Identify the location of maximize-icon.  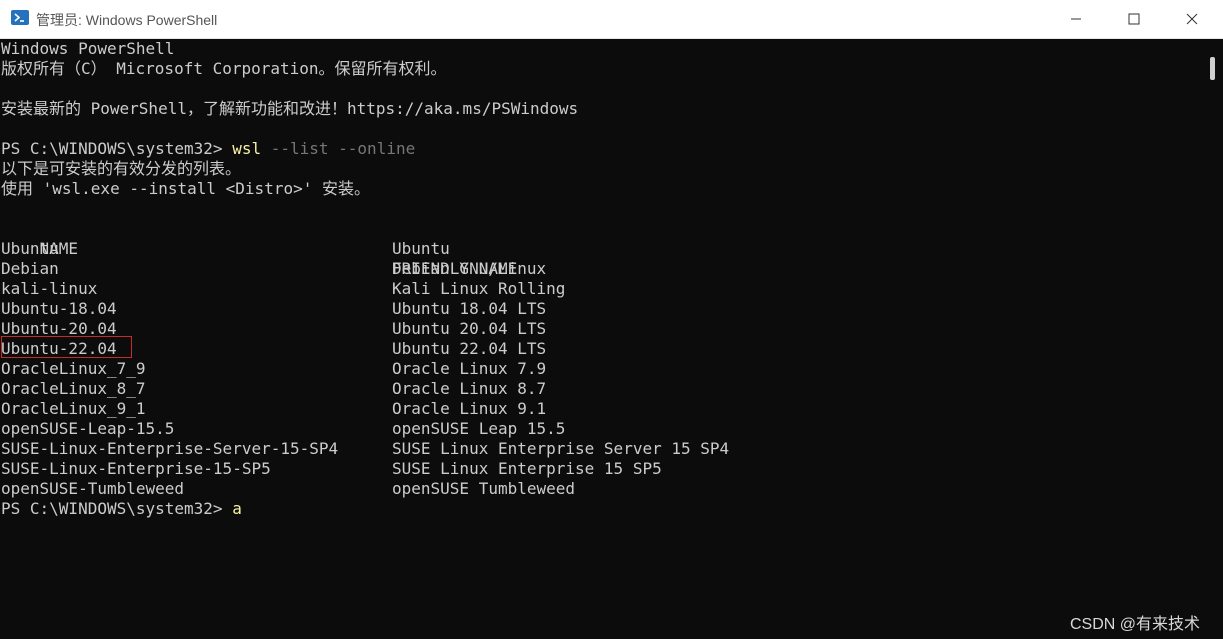
(1134, 19).